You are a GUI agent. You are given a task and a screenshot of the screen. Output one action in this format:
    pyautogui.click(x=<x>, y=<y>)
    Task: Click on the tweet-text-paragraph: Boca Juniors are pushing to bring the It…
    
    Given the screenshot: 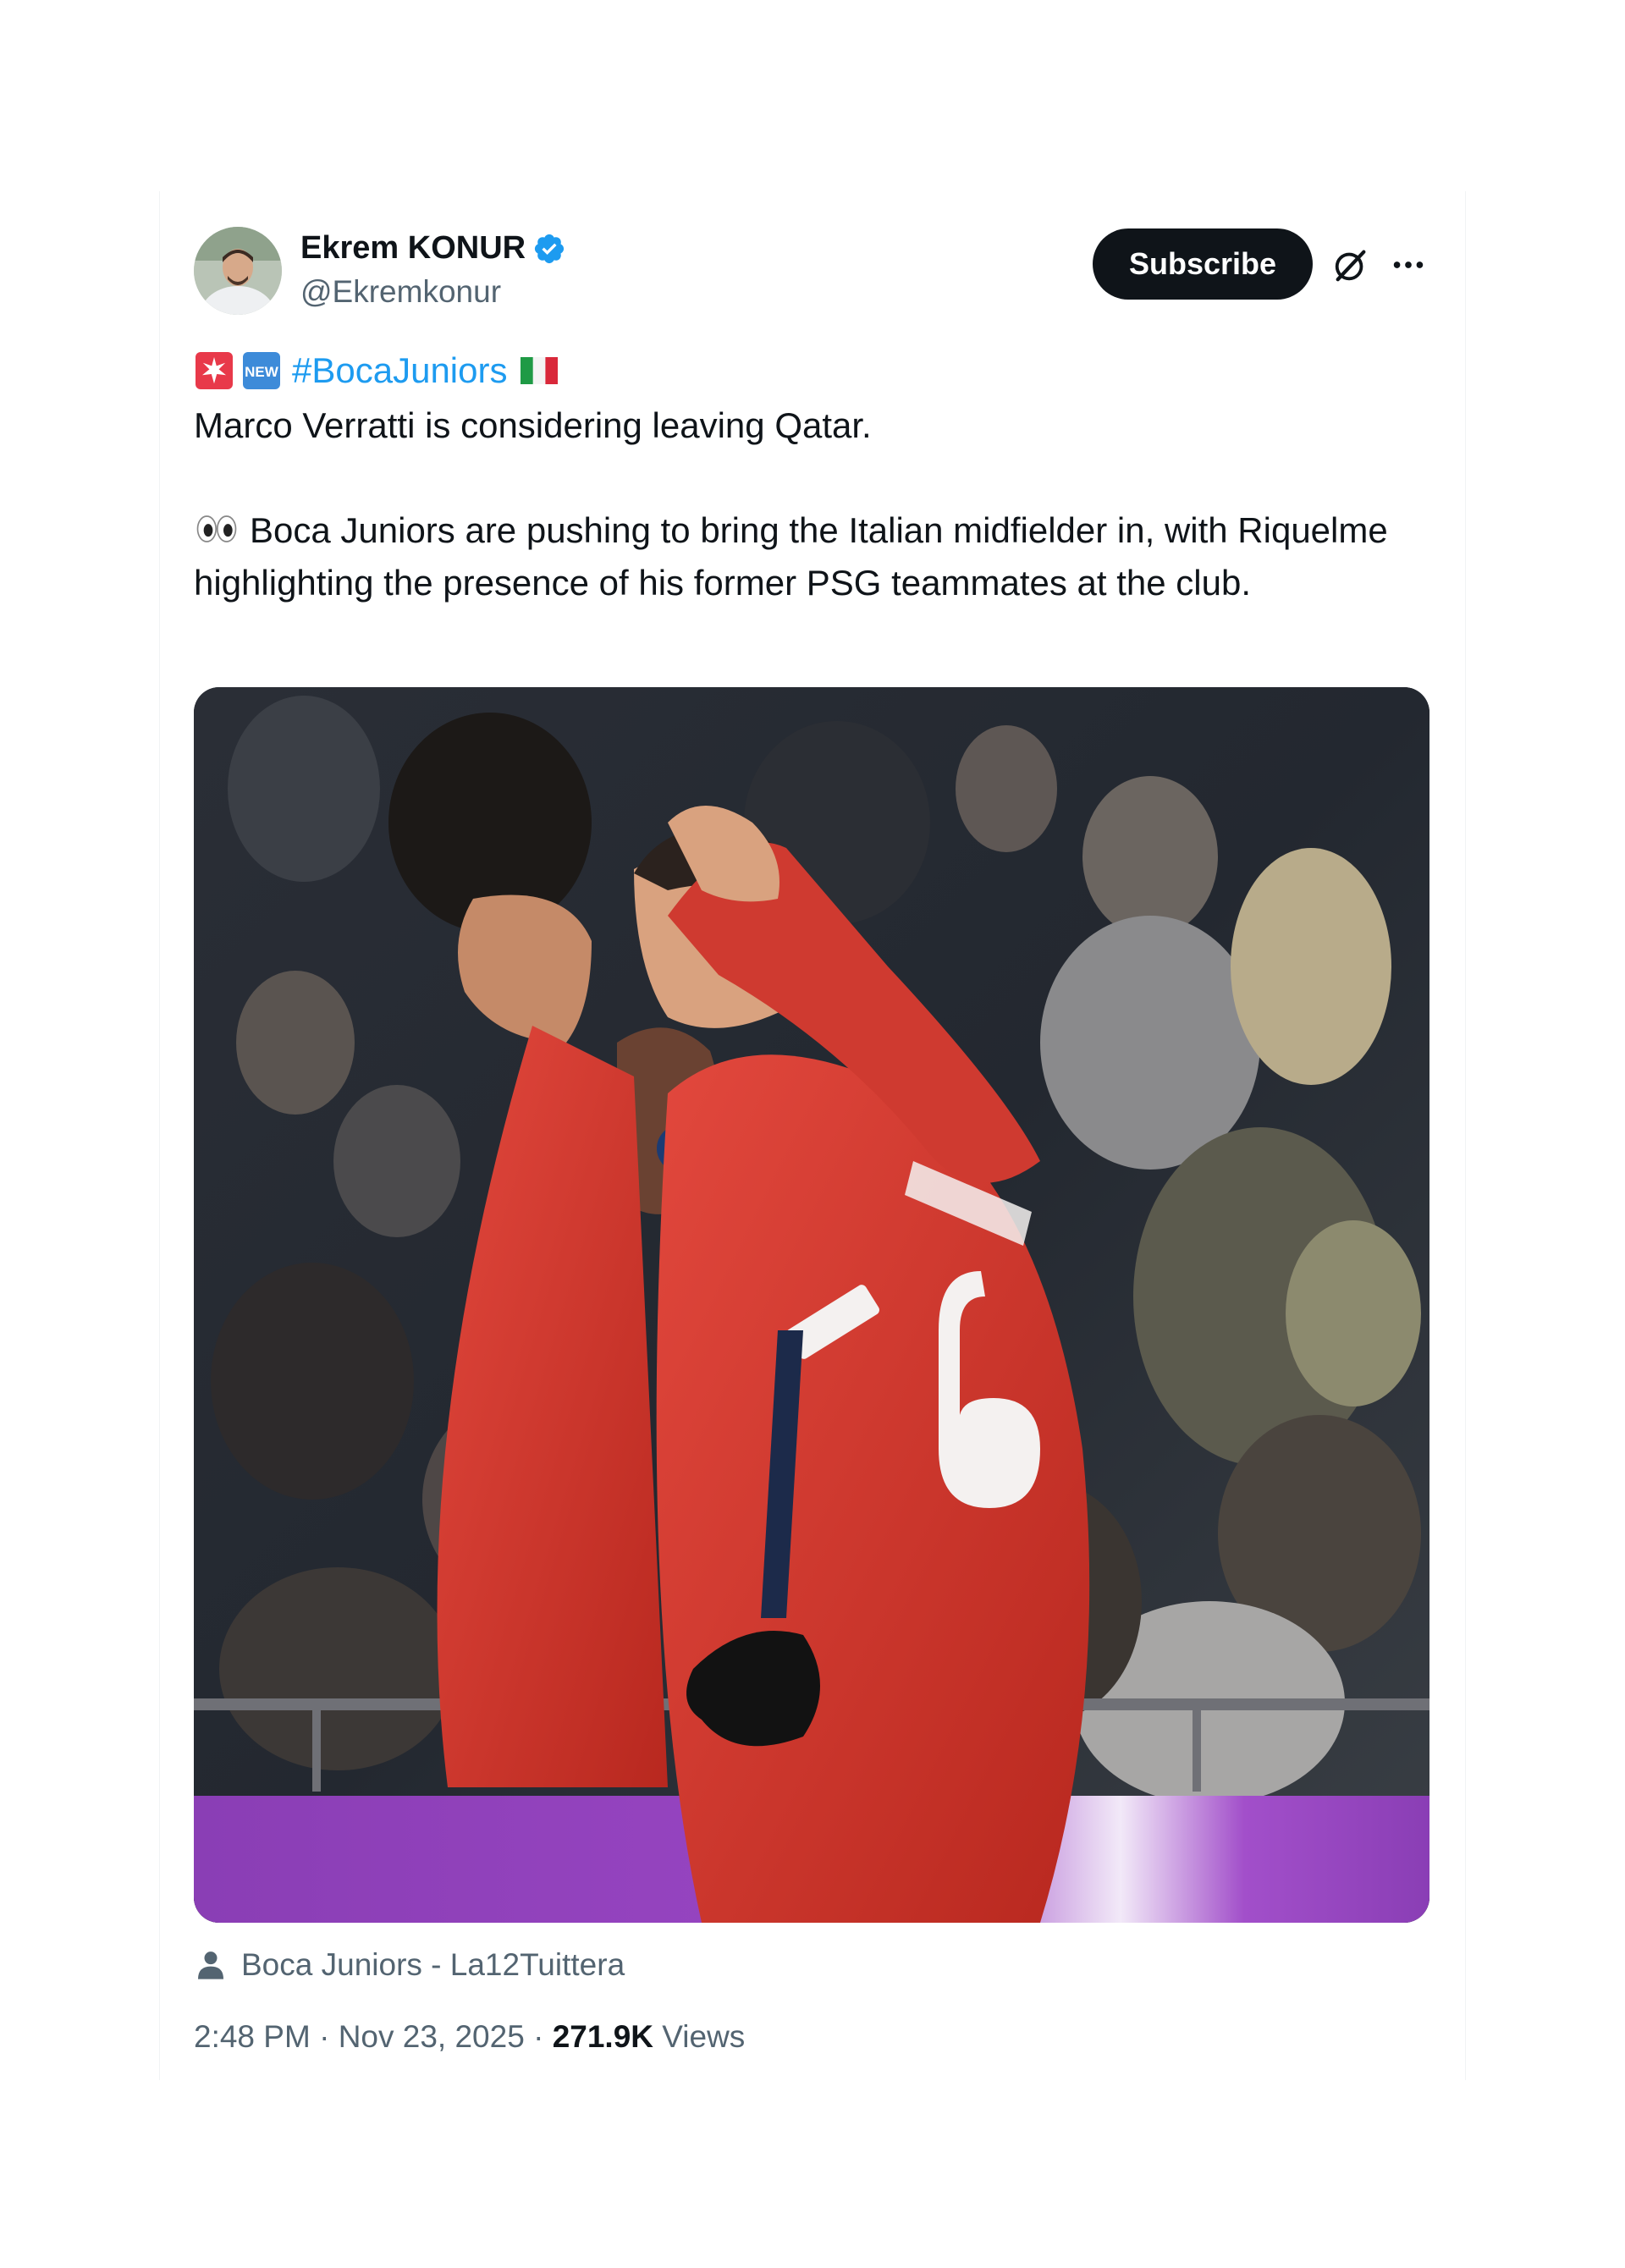 What is the action you would take?
    pyautogui.click(x=816, y=556)
    